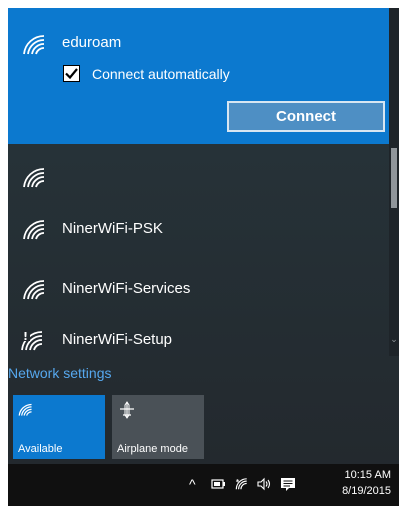 This screenshot has width=399, height=506. What do you see at coordinates (288, 484) in the screenshot?
I see `notification-center-icon` at bounding box center [288, 484].